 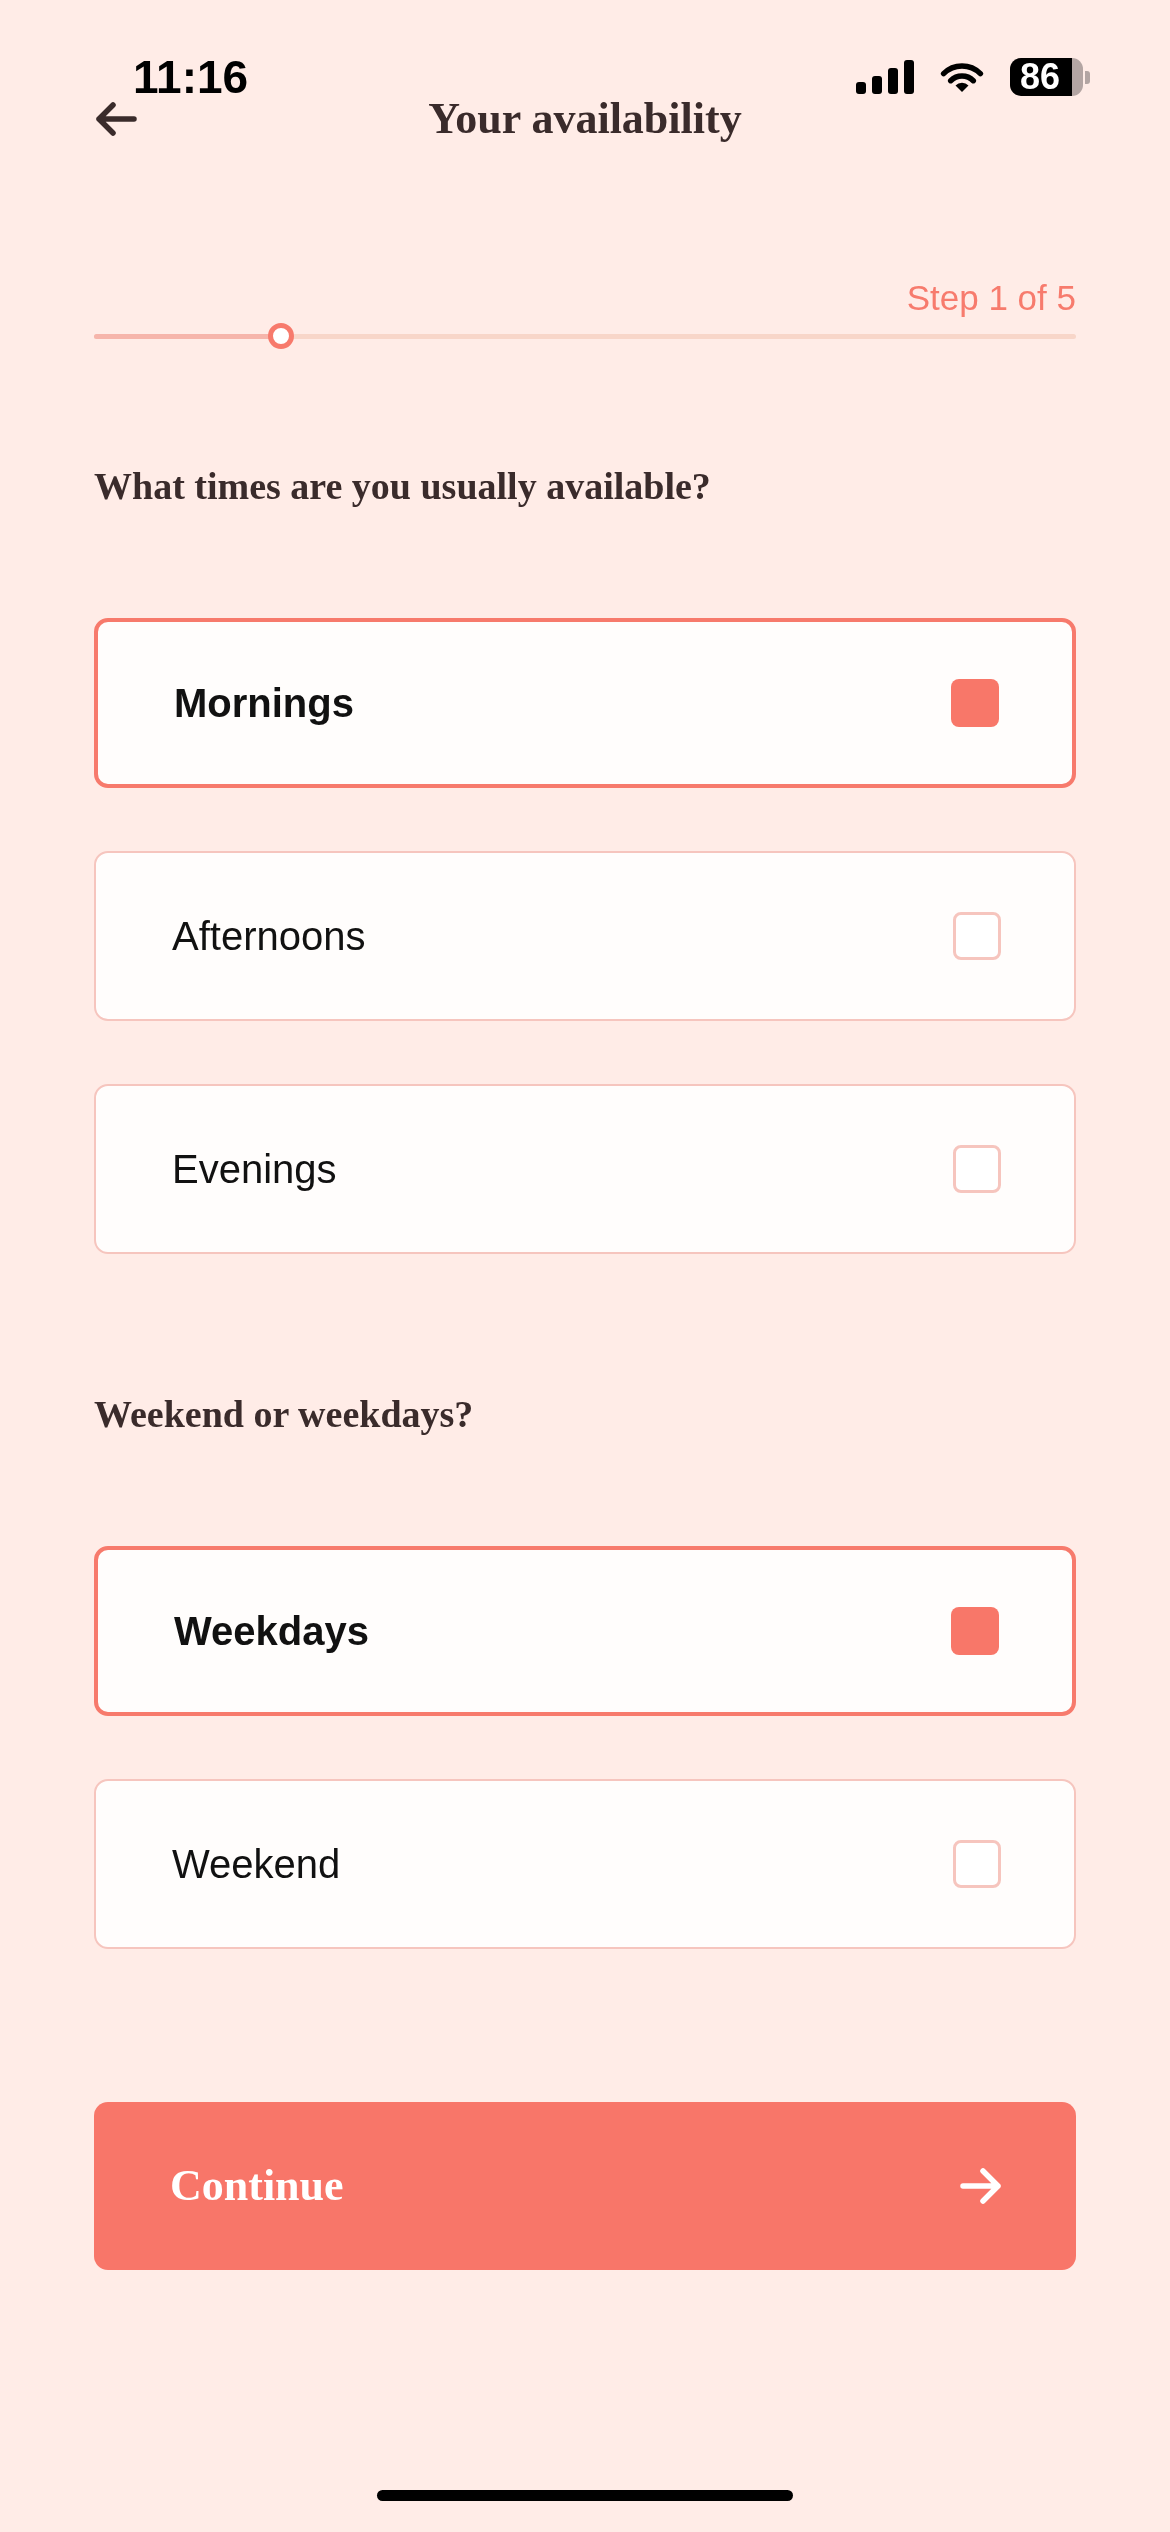 What do you see at coordinates (191, 77) in the screenshot?
I see `status-time: 11:16` at bounding box center [191, 77].